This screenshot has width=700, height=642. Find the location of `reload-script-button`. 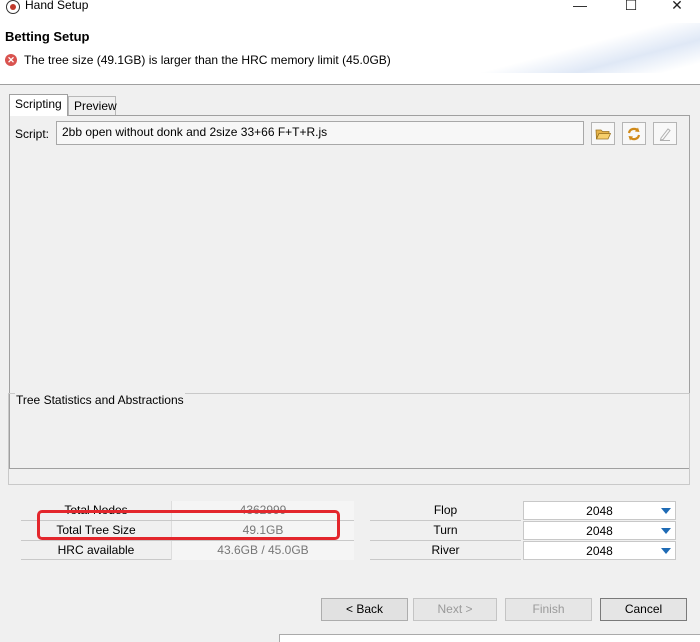

reload-script-button is located at coordinates (634, 133).